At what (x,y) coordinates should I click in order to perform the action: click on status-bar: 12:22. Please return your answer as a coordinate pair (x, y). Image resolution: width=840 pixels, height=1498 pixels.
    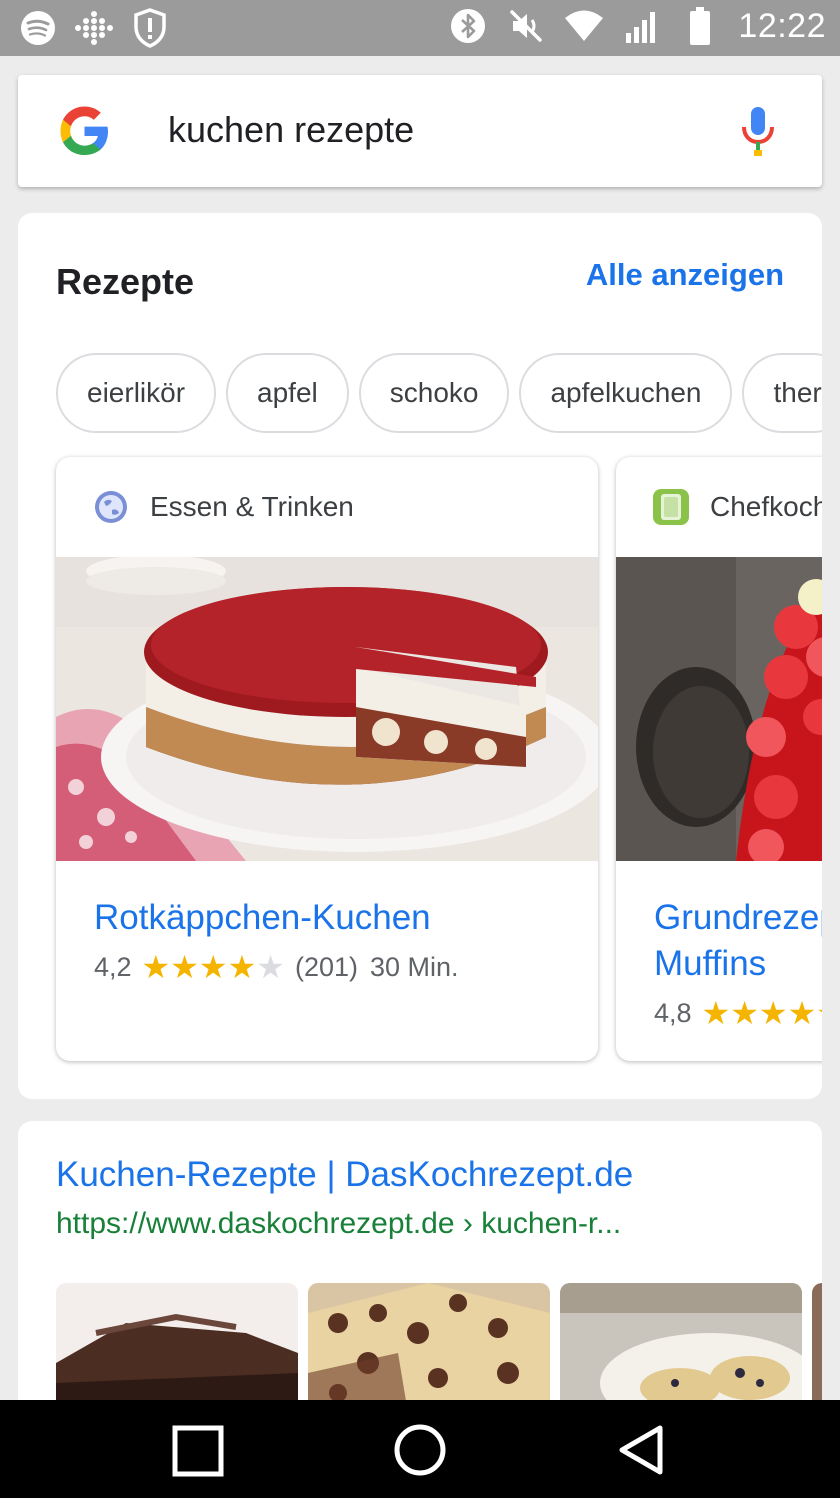
    Looking at the image, I should click on (420, 28).